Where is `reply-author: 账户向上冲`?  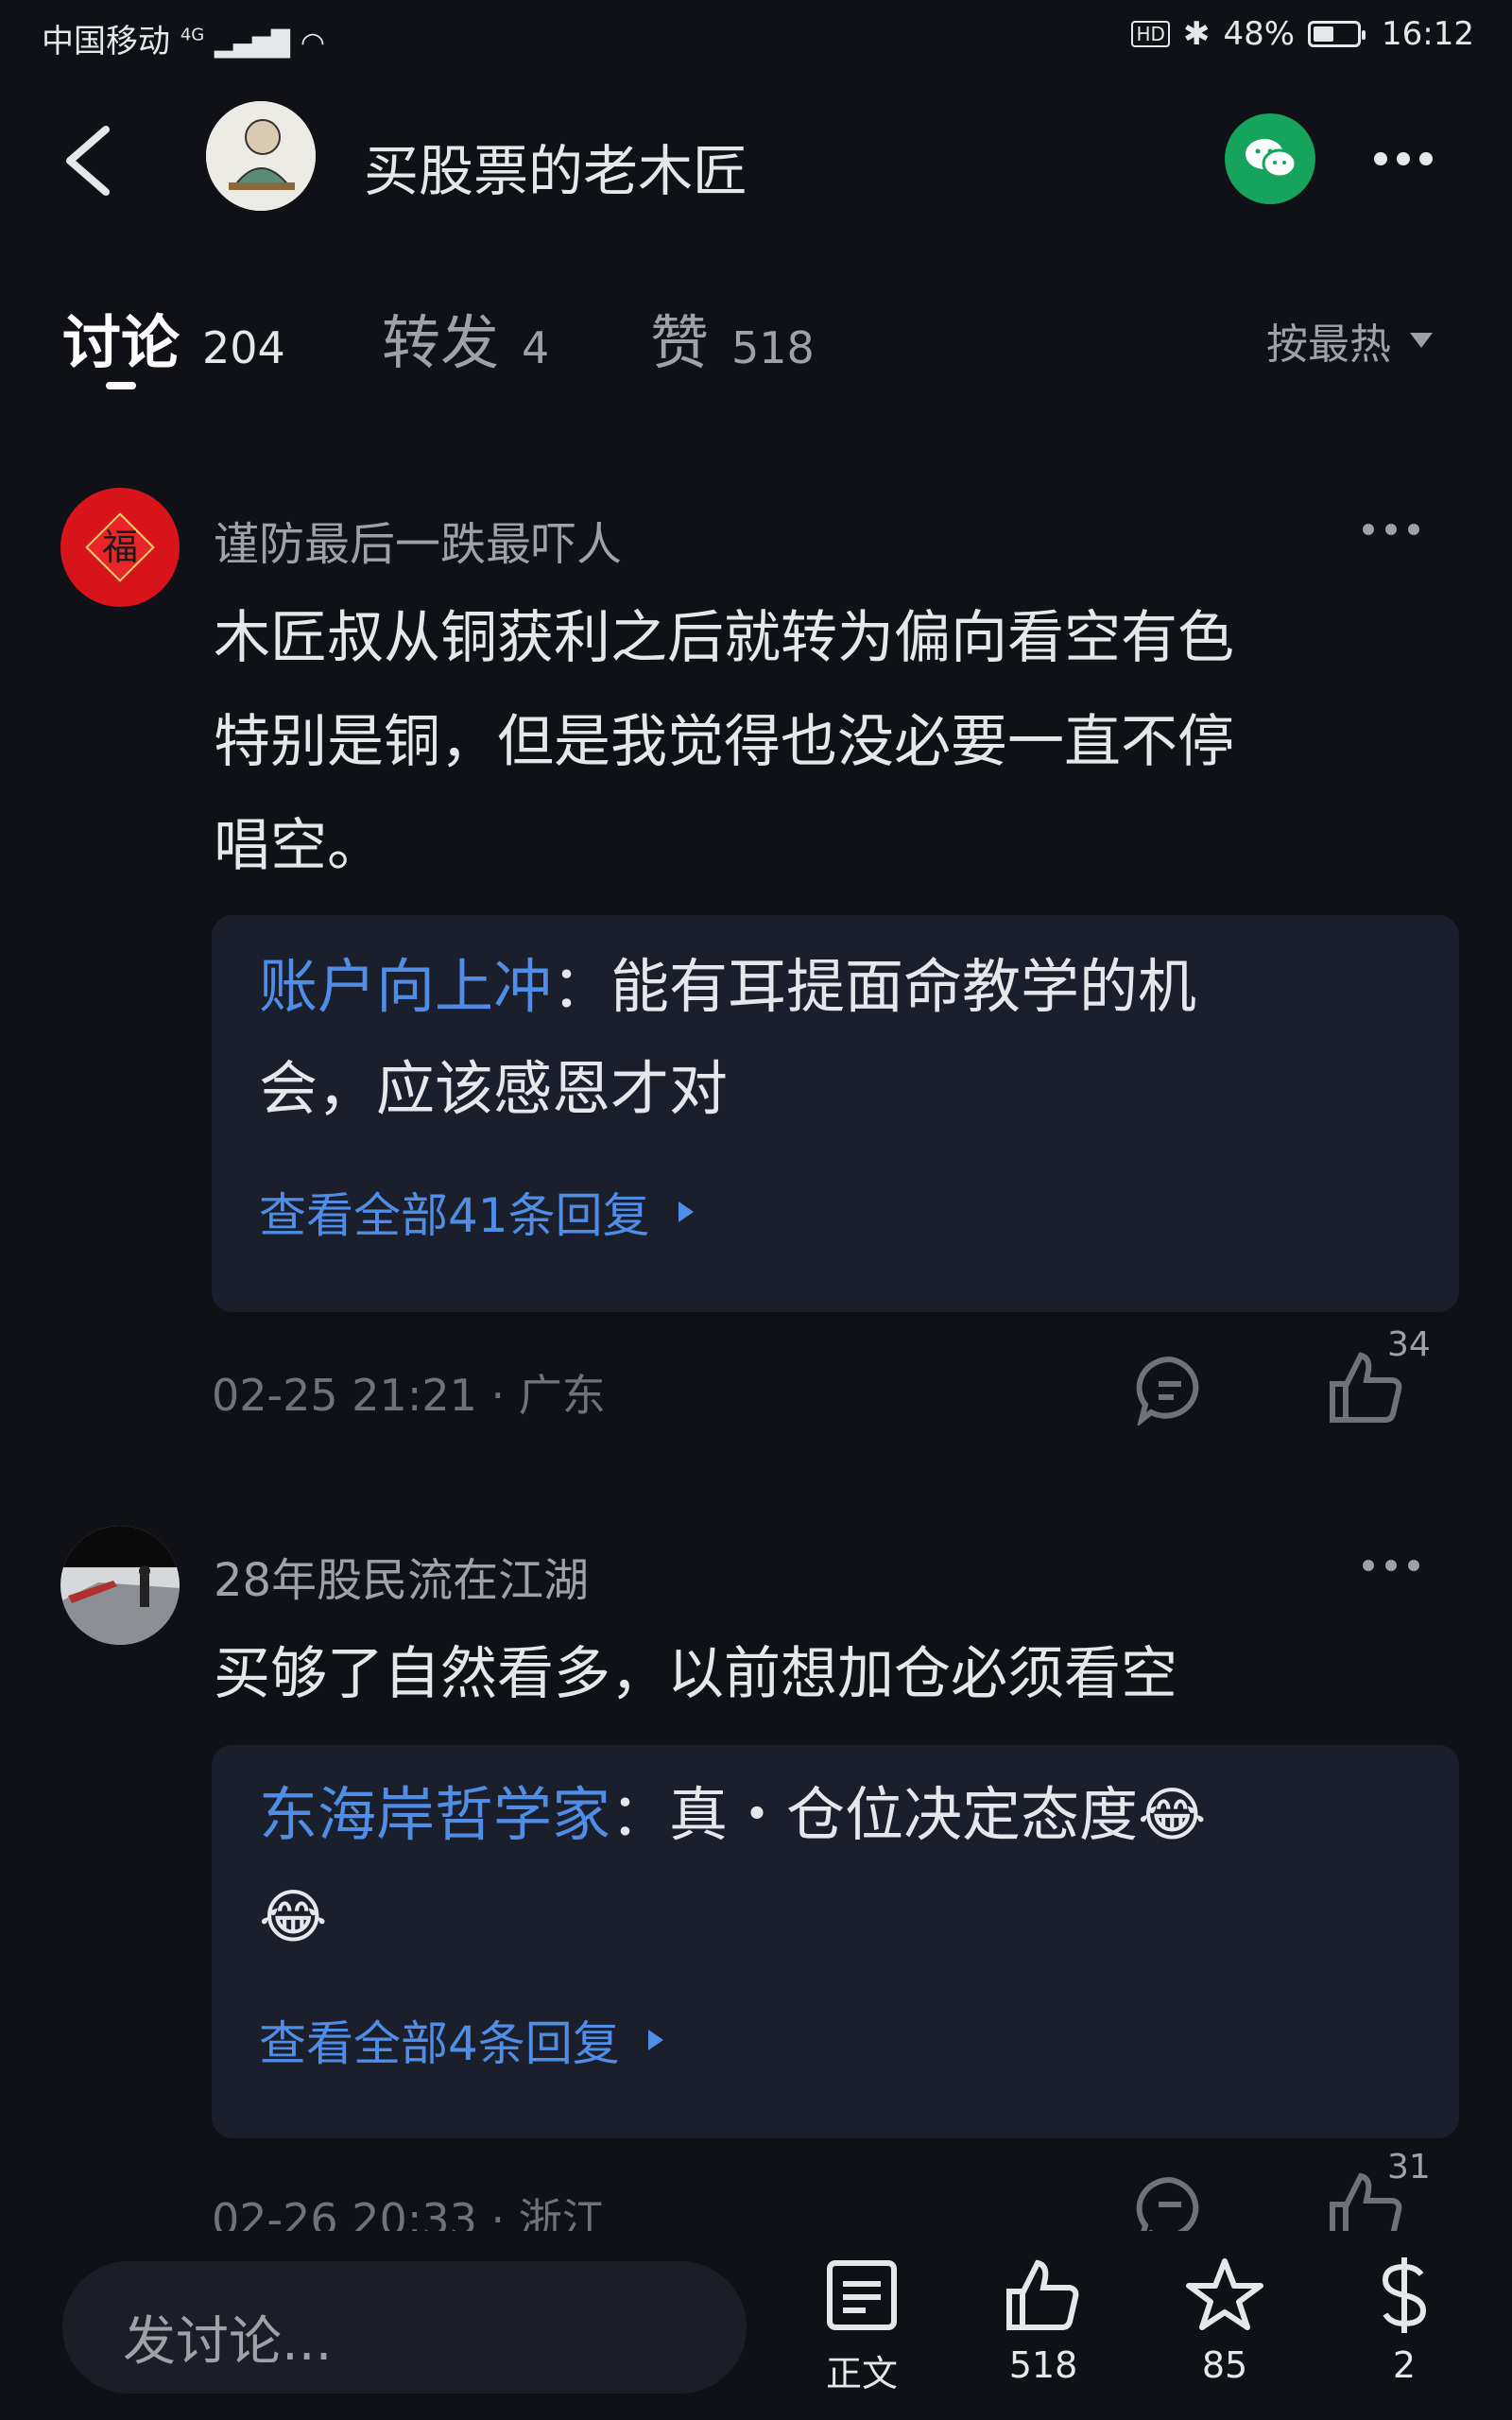
reply-author: 账户向上冲 is located at coordinates (405, 986).